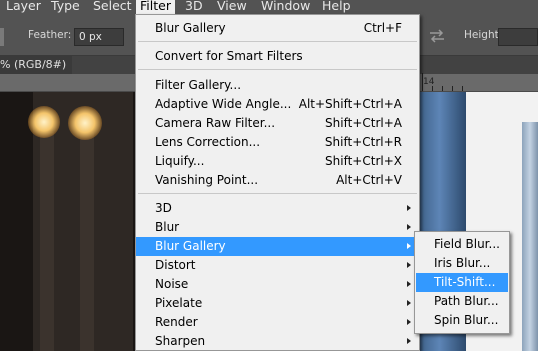 The height and width of the screenshot is (351, 538). What do you see at coordinates (277, 303) in the screenshot?
I see `menu-item-pixelate: Pixelate` at bounding box center [277, 303].